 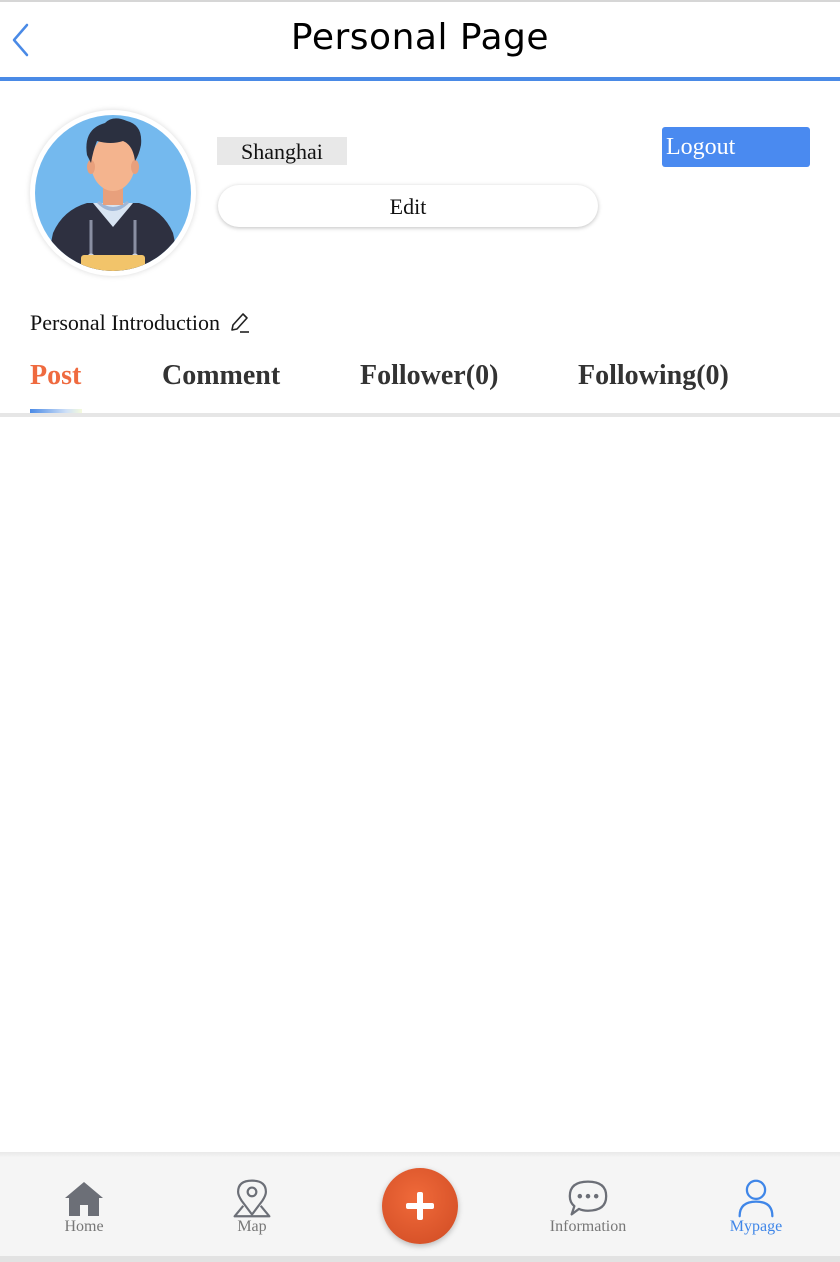 What do you see at coordinates (756, 1198) in the screenshot?
I see `user-icon` at bounding box center [756, 1198].